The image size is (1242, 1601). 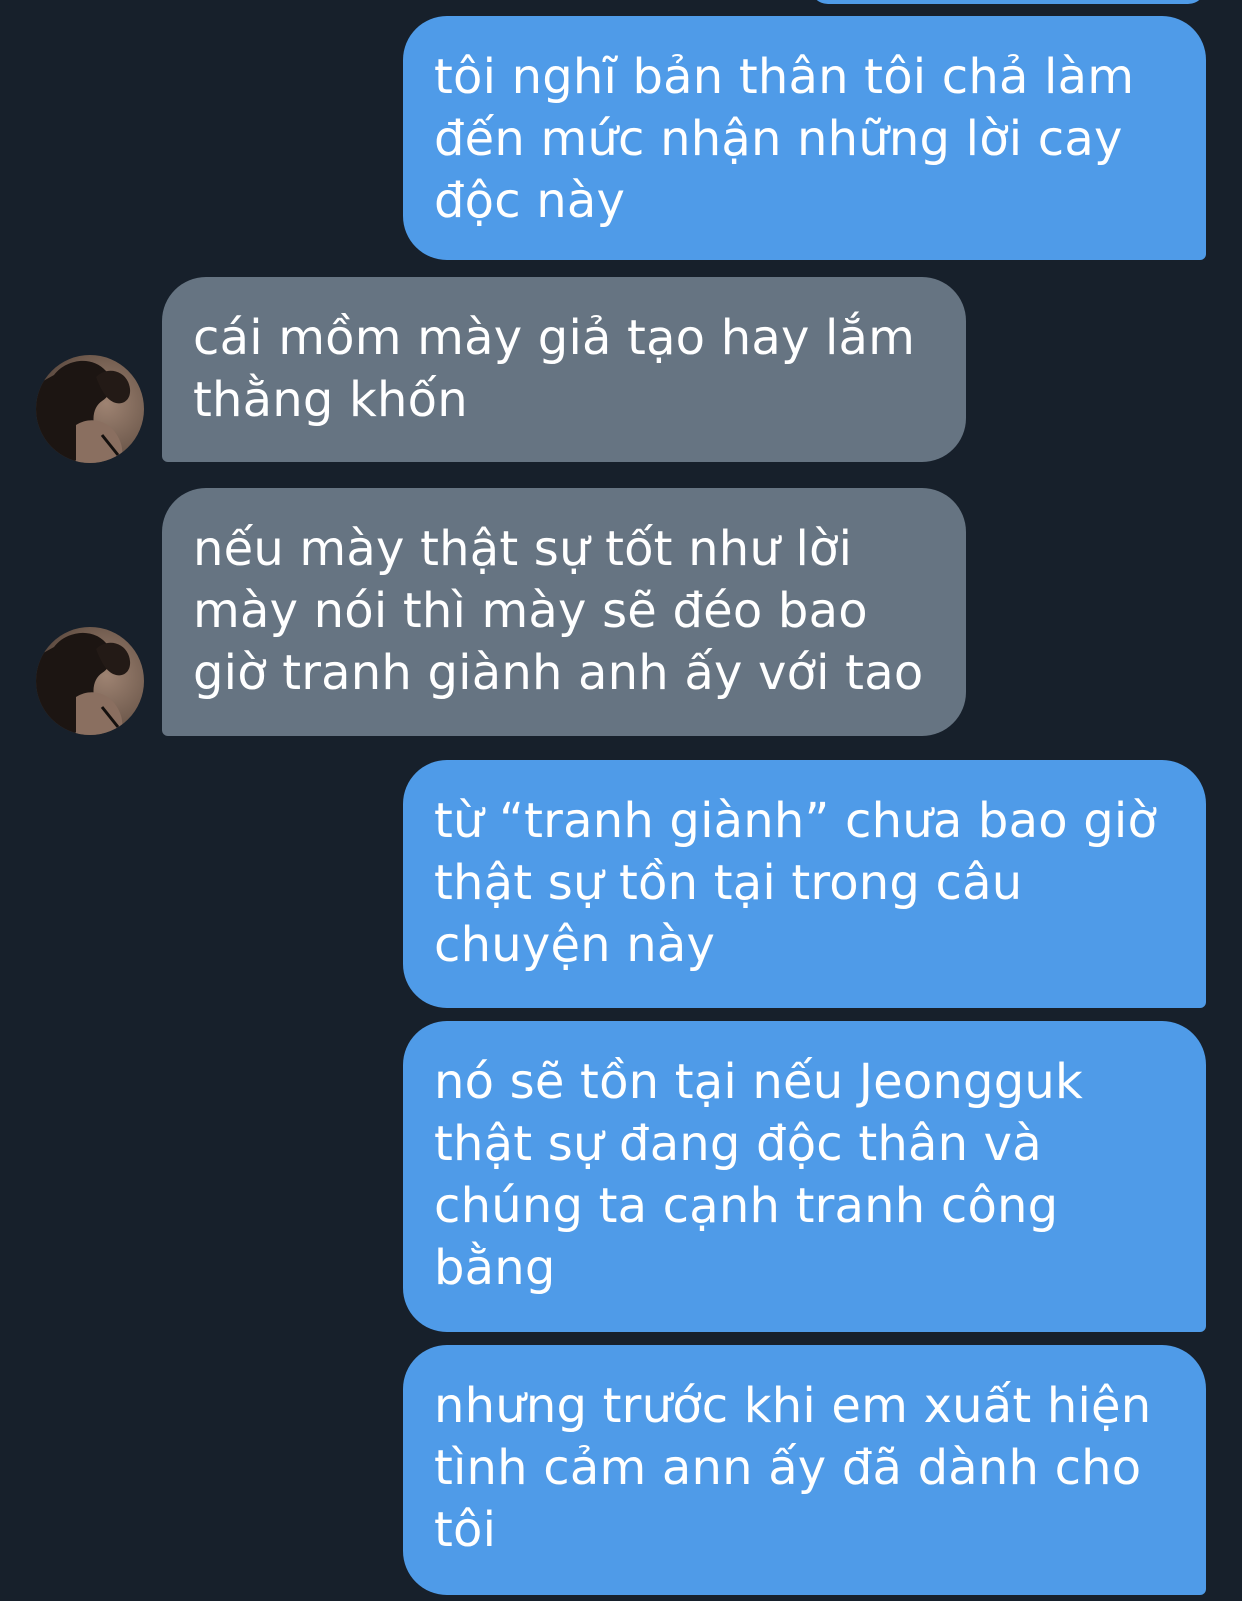 I want to click on incoming-message-bubble: cái mồm mày giả tạo hay lắm thằng khốn, so click(x=564, y=369).